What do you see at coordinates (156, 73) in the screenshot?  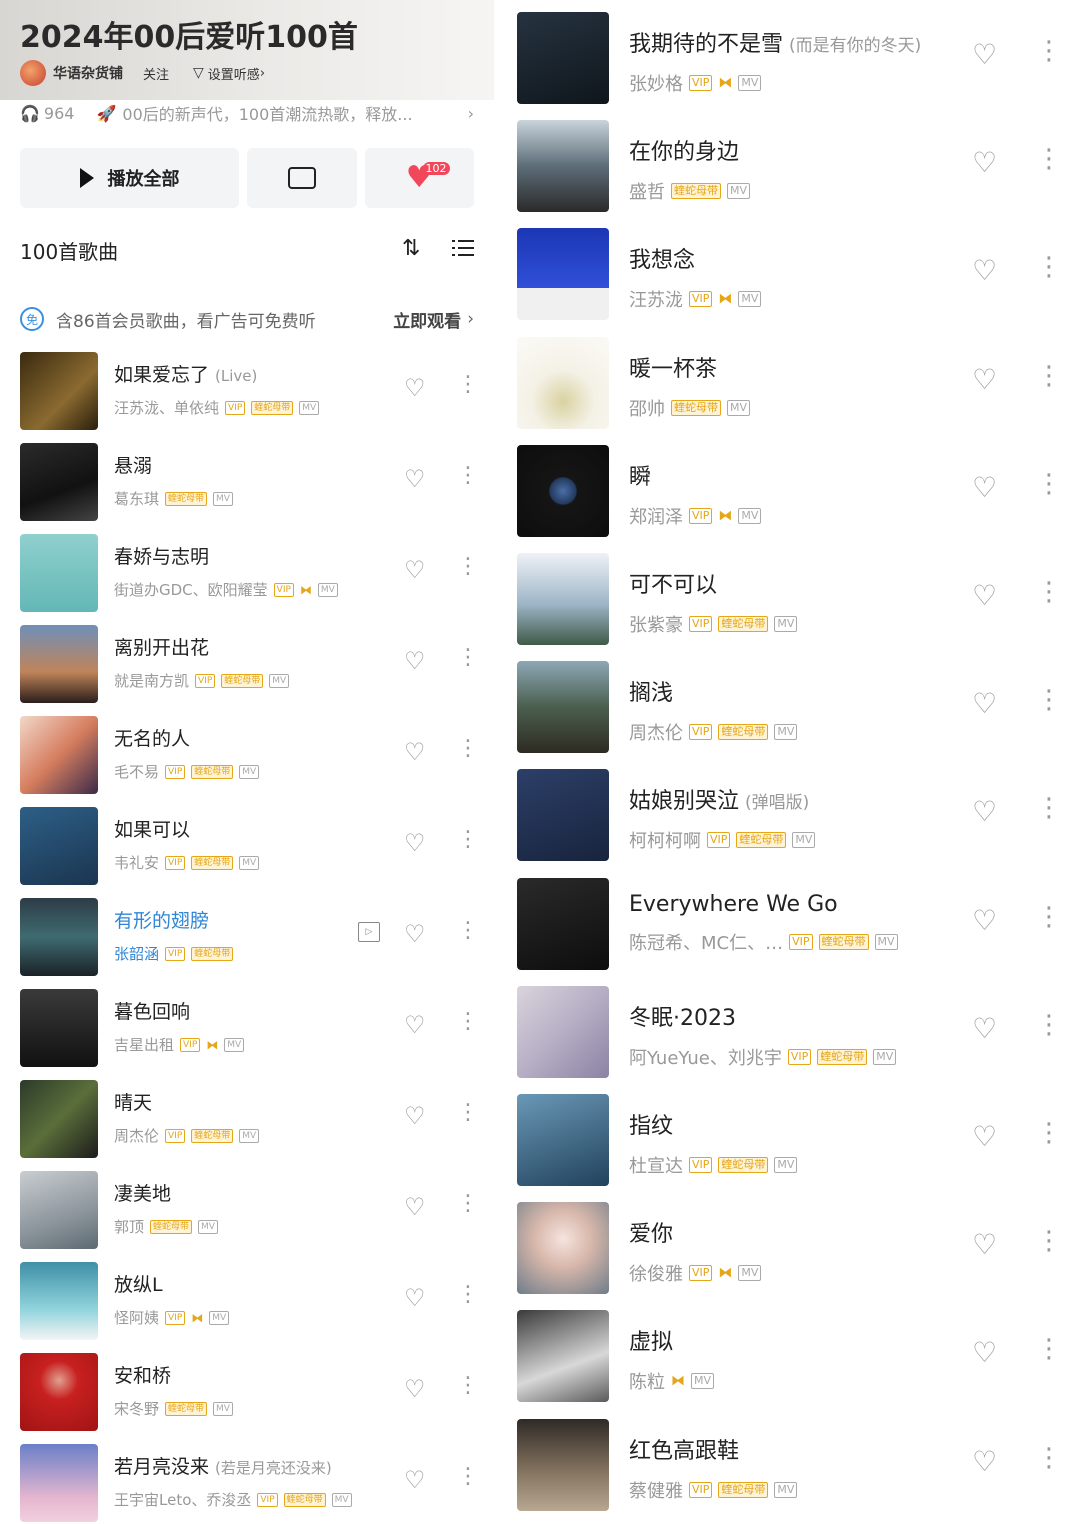 I see `follow-button: 关注` at bounding box center [156, 73].